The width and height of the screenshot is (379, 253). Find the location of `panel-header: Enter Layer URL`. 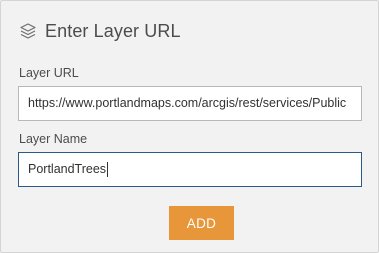

panel-header: Enter Layer URL is located at coordinates (100, 31).